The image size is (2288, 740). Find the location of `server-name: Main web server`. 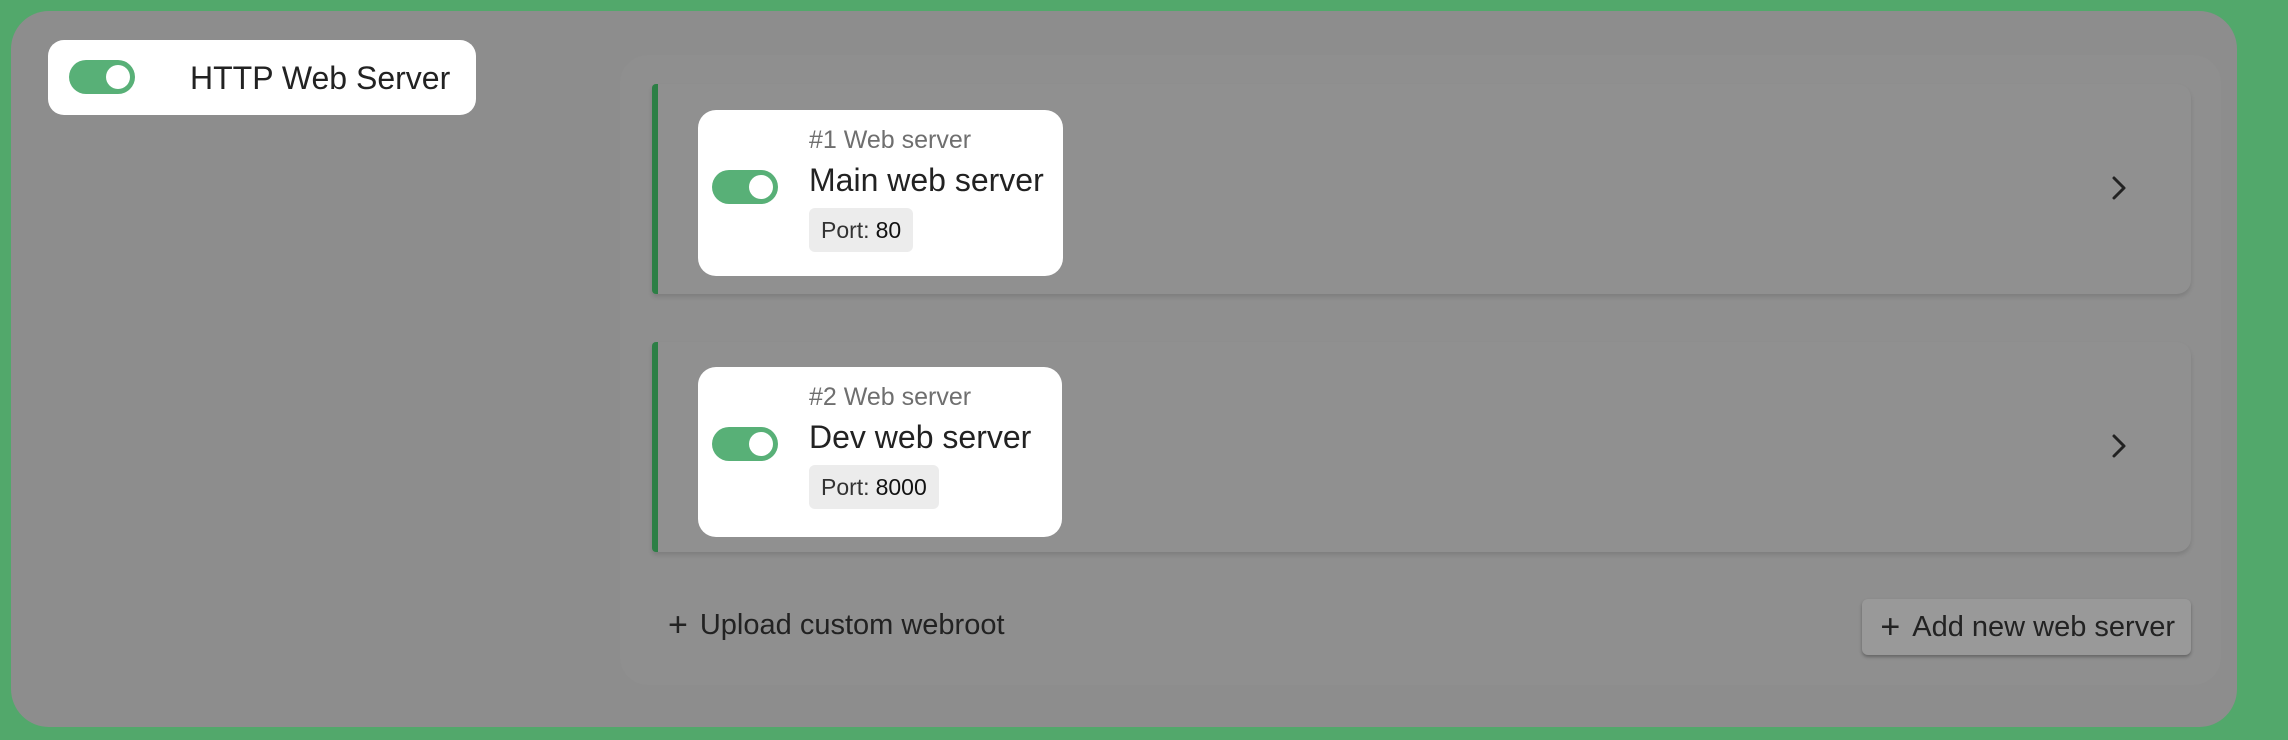

server-name: Main web server is located at coordinates (926, 180).